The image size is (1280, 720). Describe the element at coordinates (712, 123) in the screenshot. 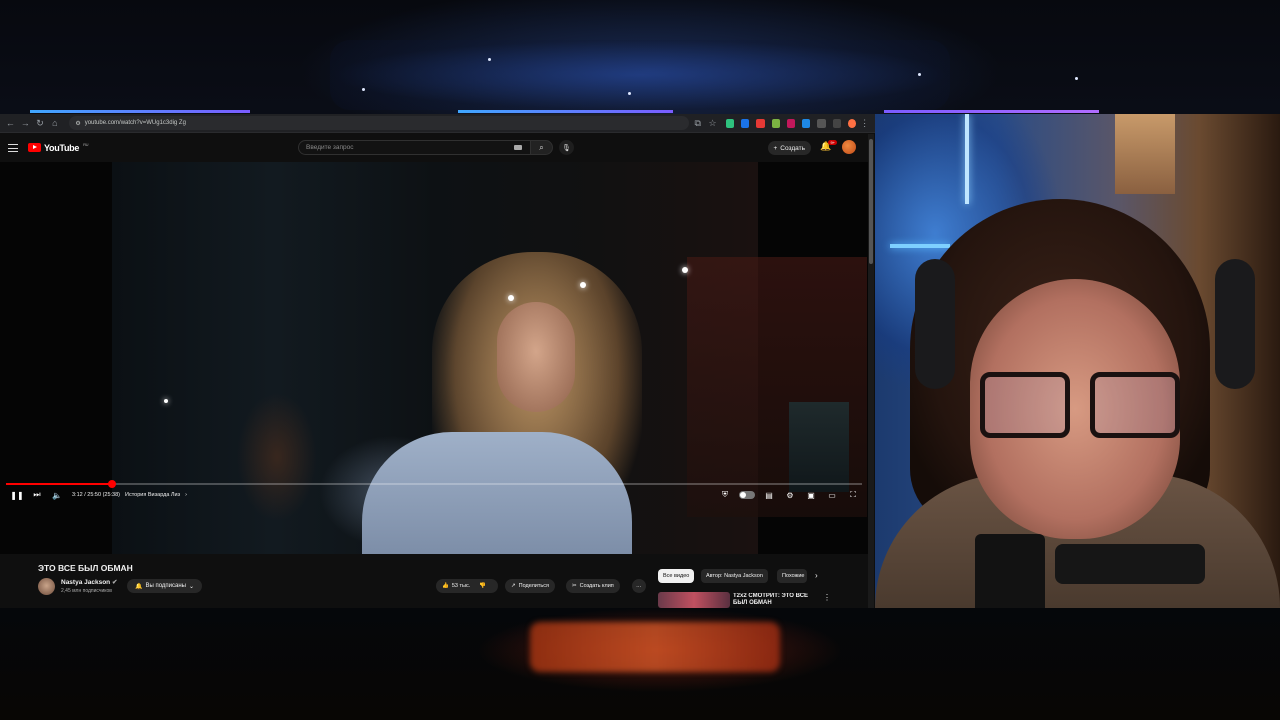

I see `bookmark-star-icon: ☆` at that location.